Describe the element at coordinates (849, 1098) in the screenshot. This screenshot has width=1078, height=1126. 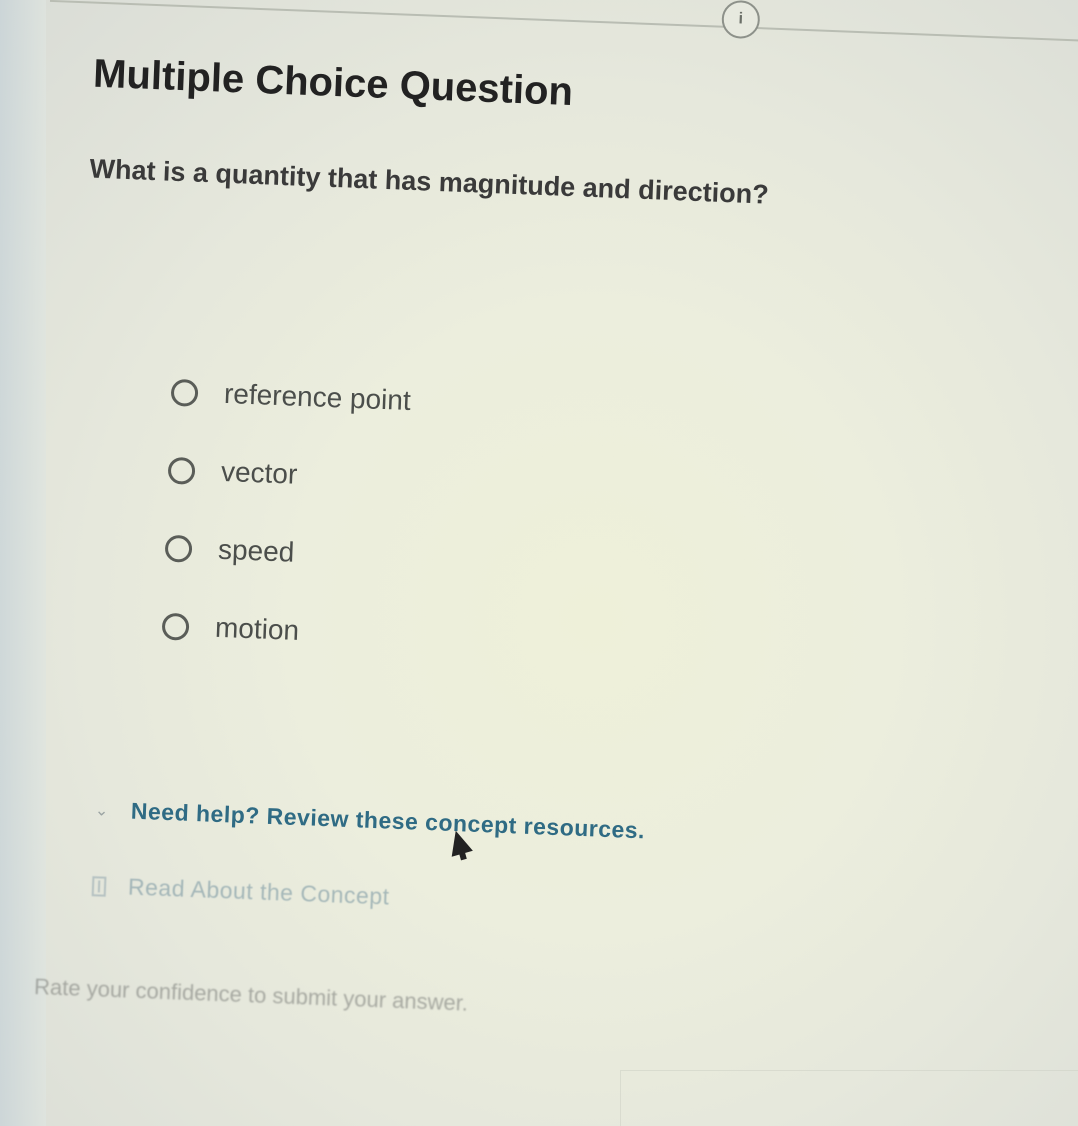
I see `confidence-buttons-area` at that location.